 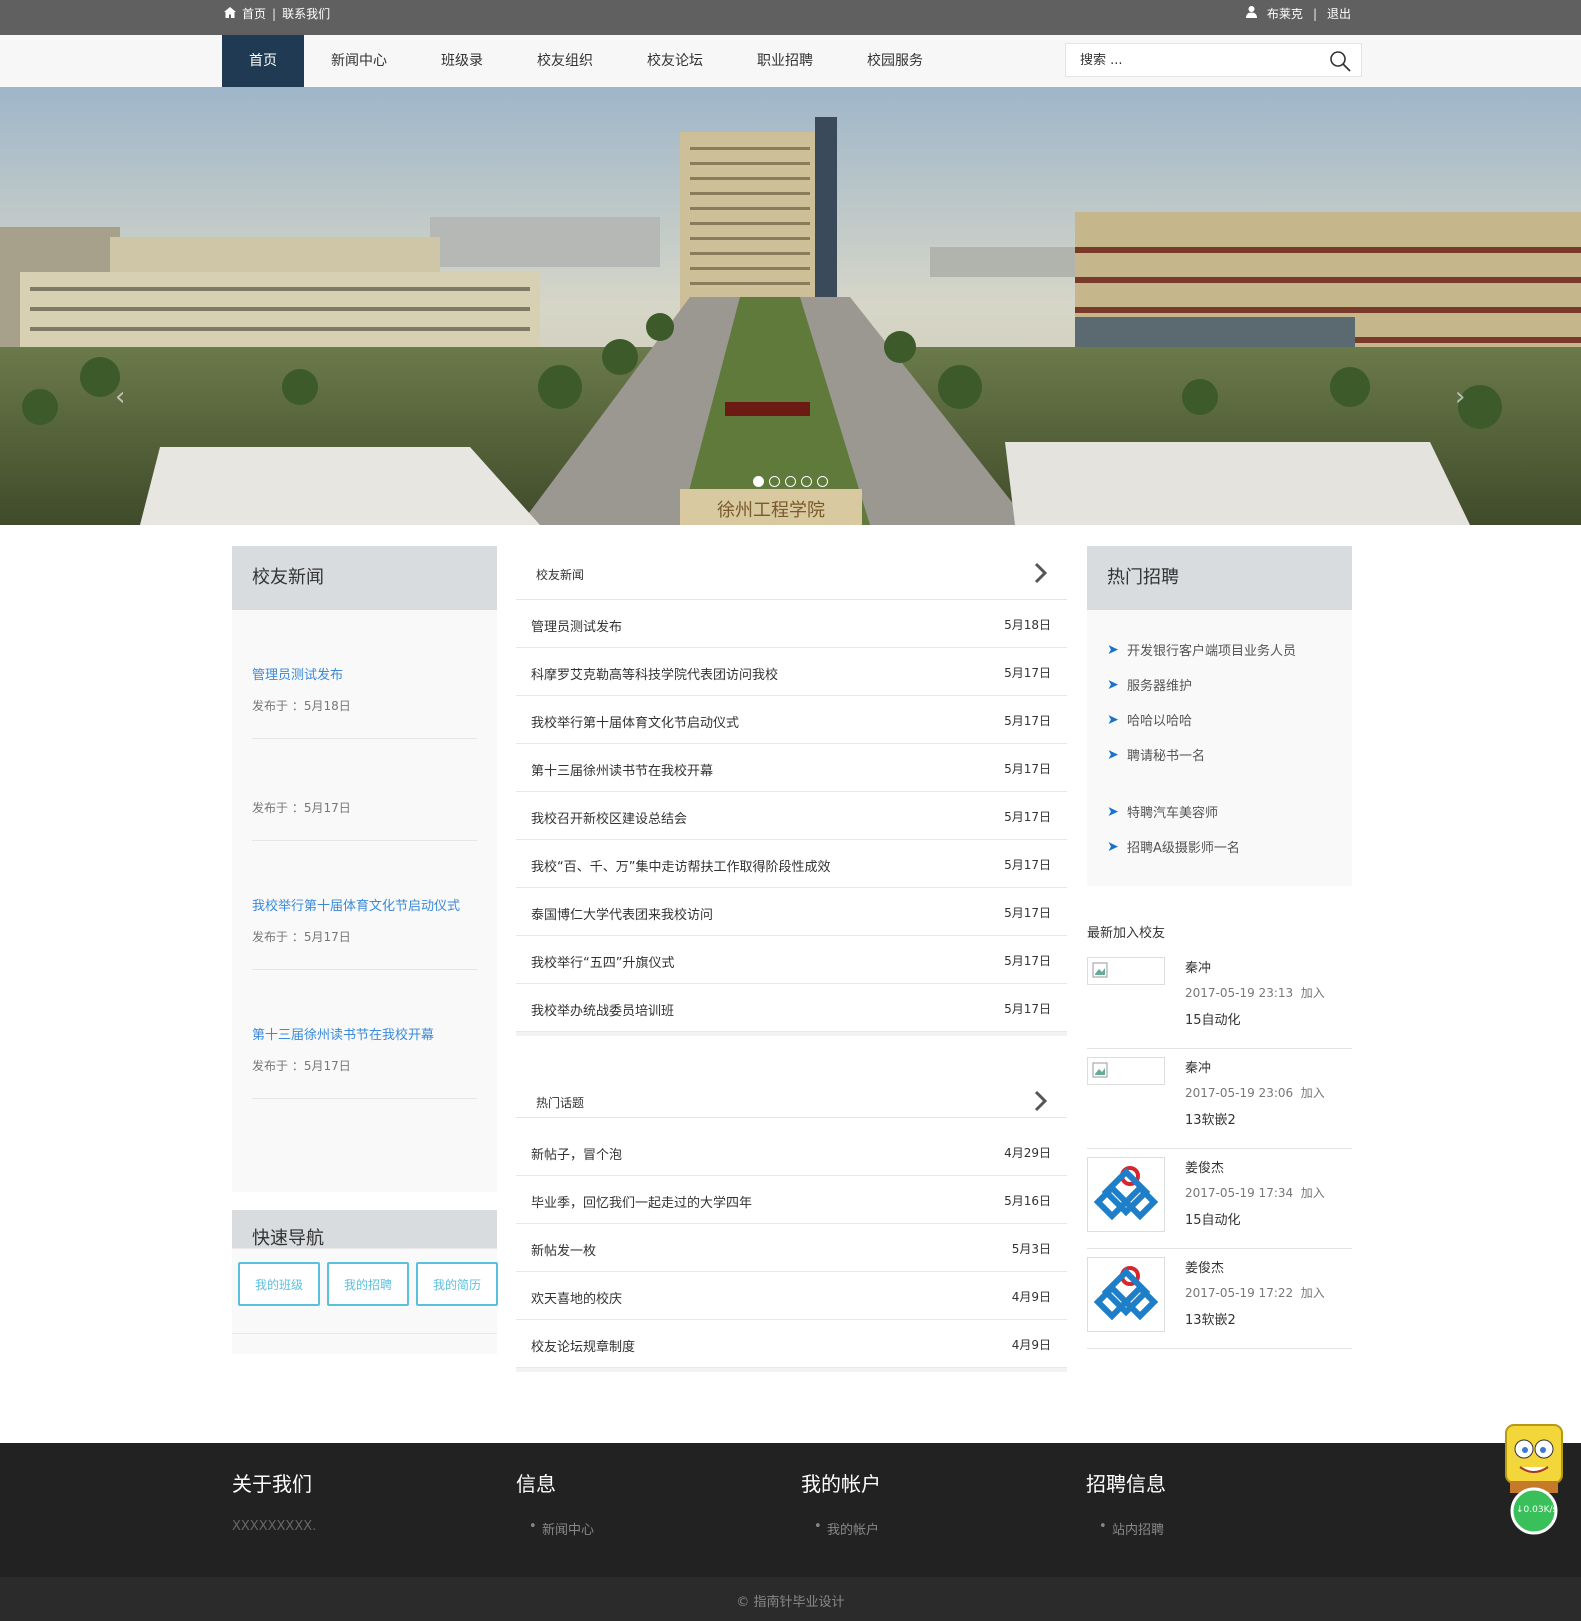 I want to click on table-row: 毕业季，回忆我们一起走过的大学四年 5月16日, so click(x=791, y=1200).